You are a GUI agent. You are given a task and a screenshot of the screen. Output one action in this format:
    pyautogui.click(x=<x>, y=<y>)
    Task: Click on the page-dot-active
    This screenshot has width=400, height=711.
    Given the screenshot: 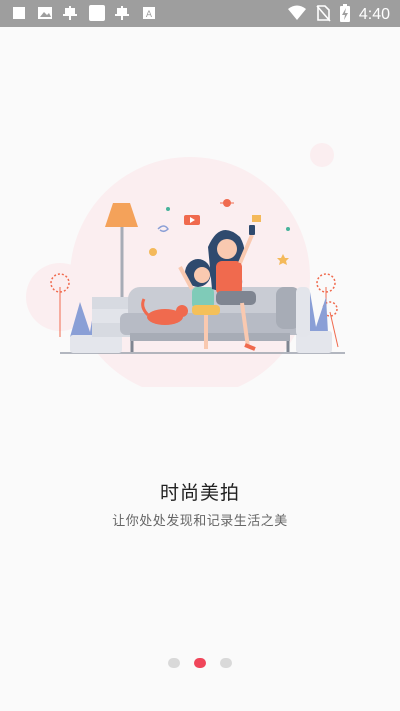 What is the action you would take?
    pyautogui.click(x=200, y=663)
    